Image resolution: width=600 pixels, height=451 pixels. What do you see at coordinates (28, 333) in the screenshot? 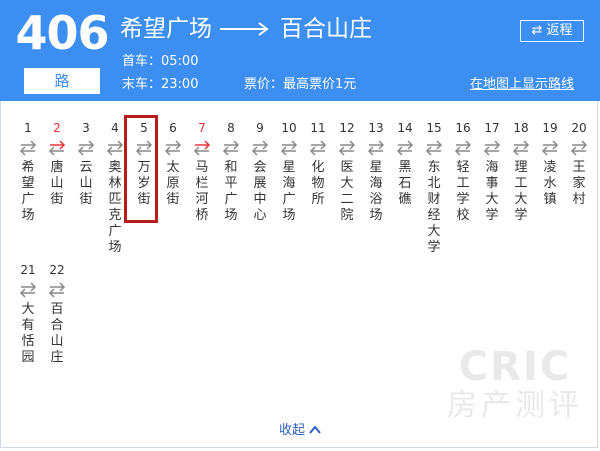
I see `stop-name: 大有恬园` at bounding box center [28, 333].